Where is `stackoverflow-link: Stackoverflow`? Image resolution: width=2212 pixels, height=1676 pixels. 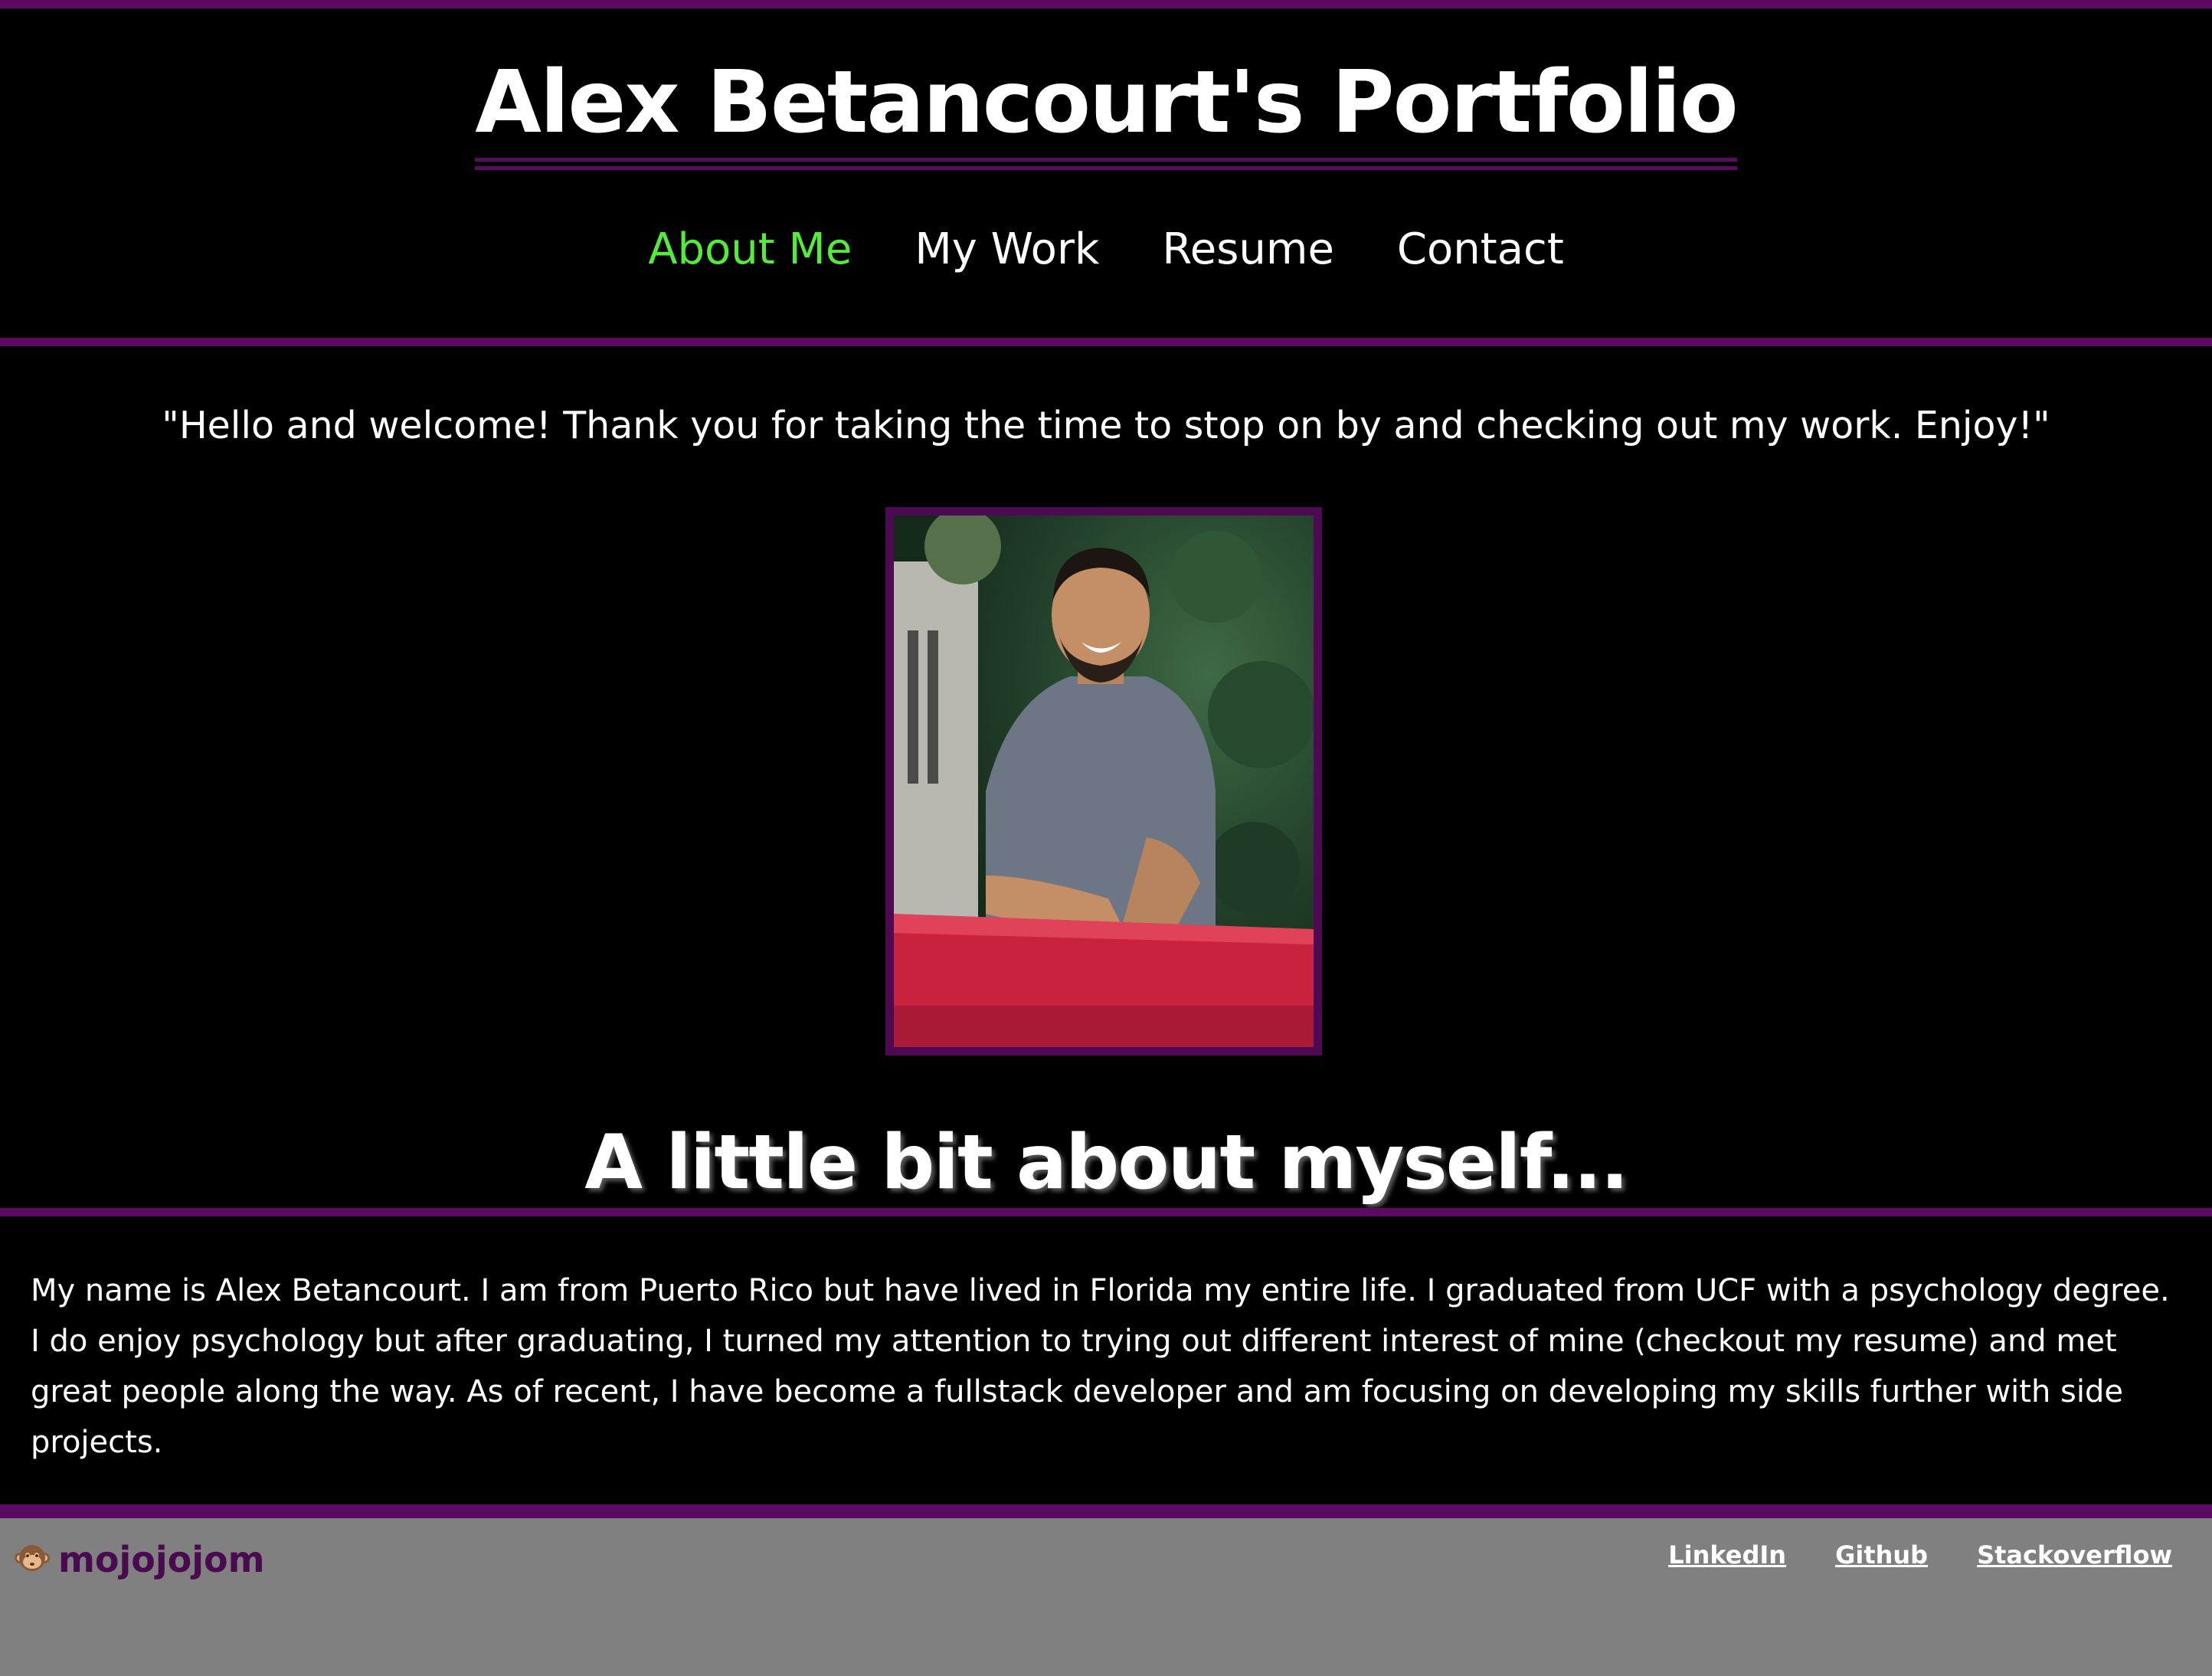 stackoverflow-link: Stackoverflow is located at coordinates (2074, 1555).